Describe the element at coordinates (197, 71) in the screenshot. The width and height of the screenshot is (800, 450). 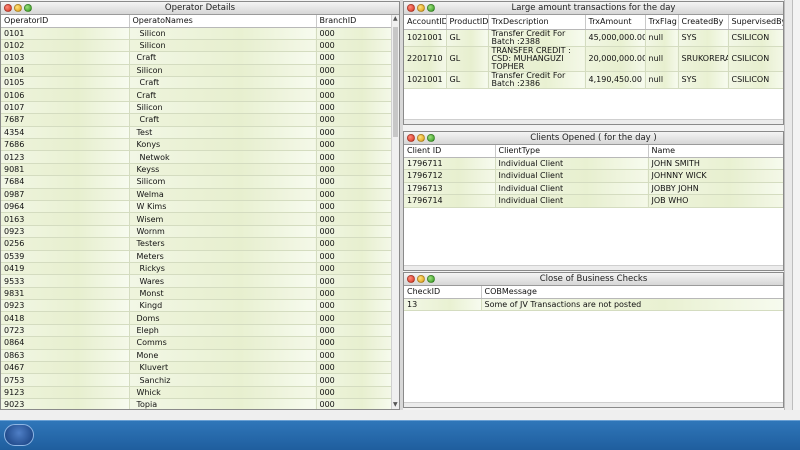
I see `table-row: 0104 Silicon 000` at that location.